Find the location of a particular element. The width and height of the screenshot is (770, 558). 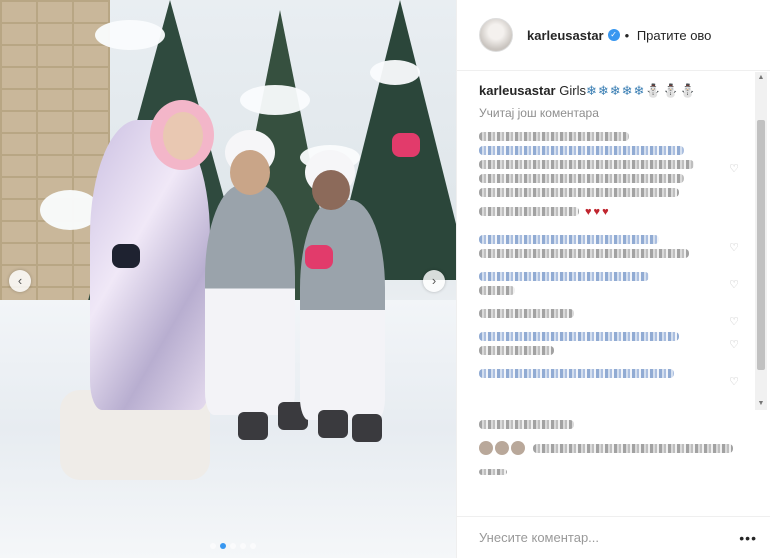

post-header: karleusastar ✓ • Пратите ово is located at coordinates (613, 35).